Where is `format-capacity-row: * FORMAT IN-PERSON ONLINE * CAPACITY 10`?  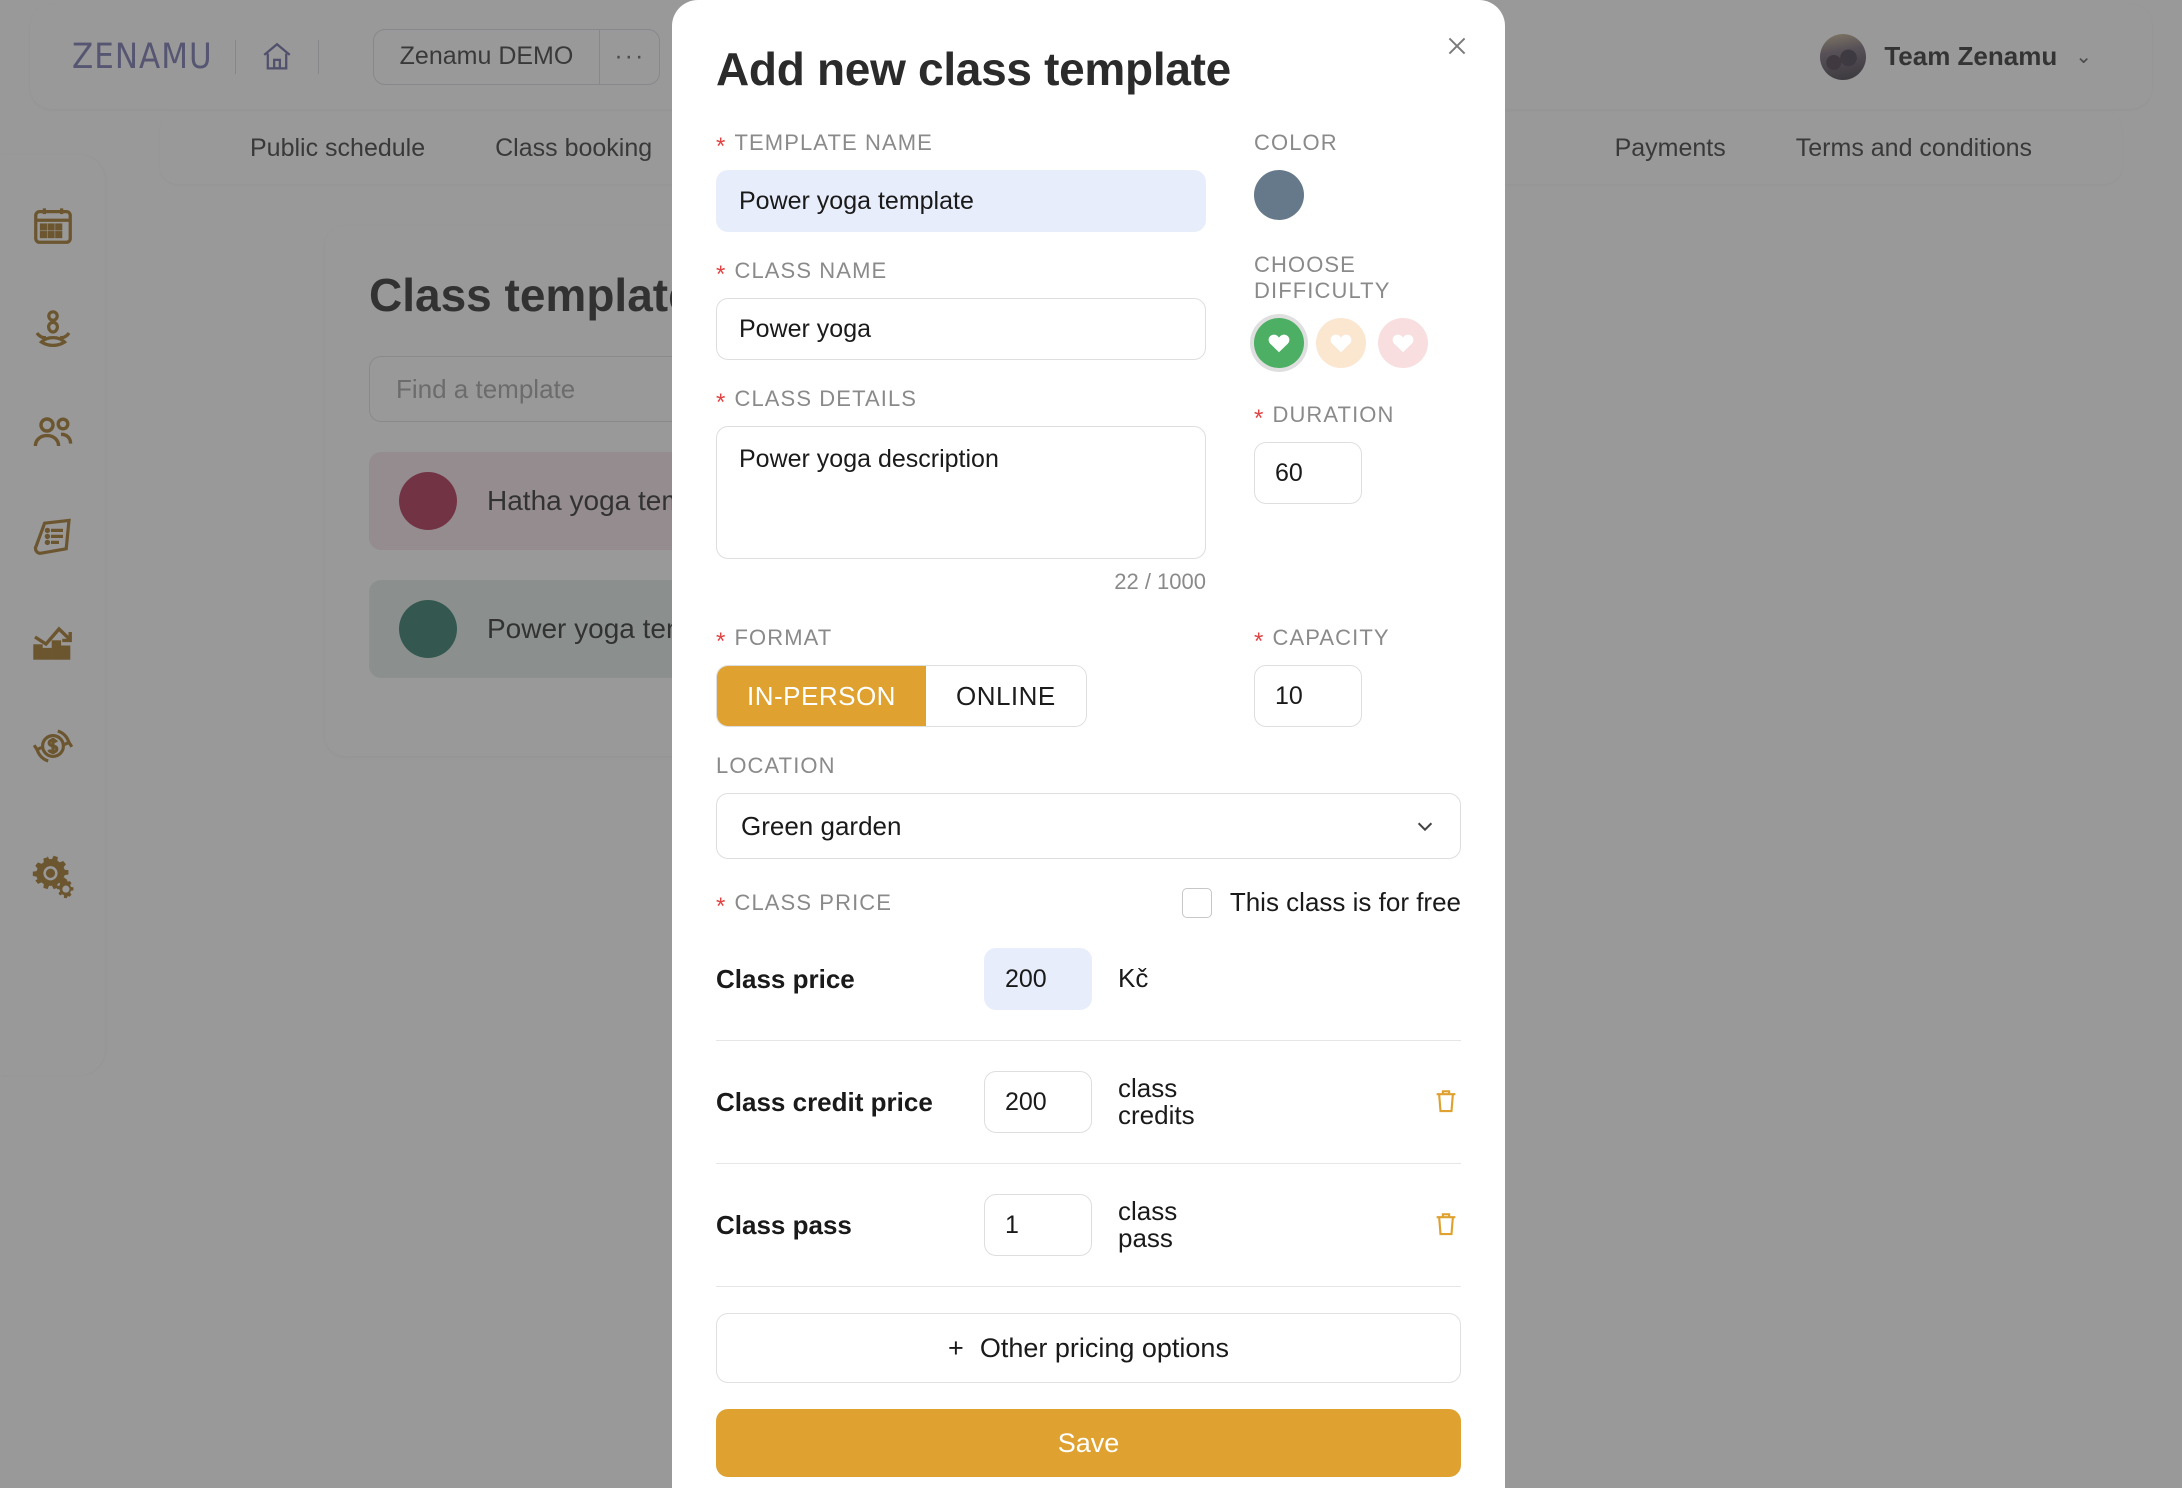 format-capacity-row: * FORMAT IN-PERSON ONLINE * CAPACITY 10 is located at coordinates (1088, 676).